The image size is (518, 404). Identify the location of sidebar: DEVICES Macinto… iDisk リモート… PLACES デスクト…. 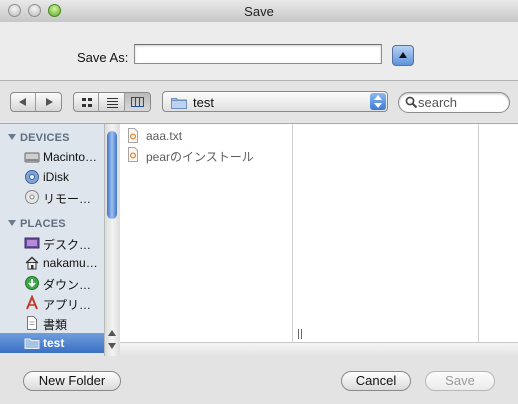
(52, 240).